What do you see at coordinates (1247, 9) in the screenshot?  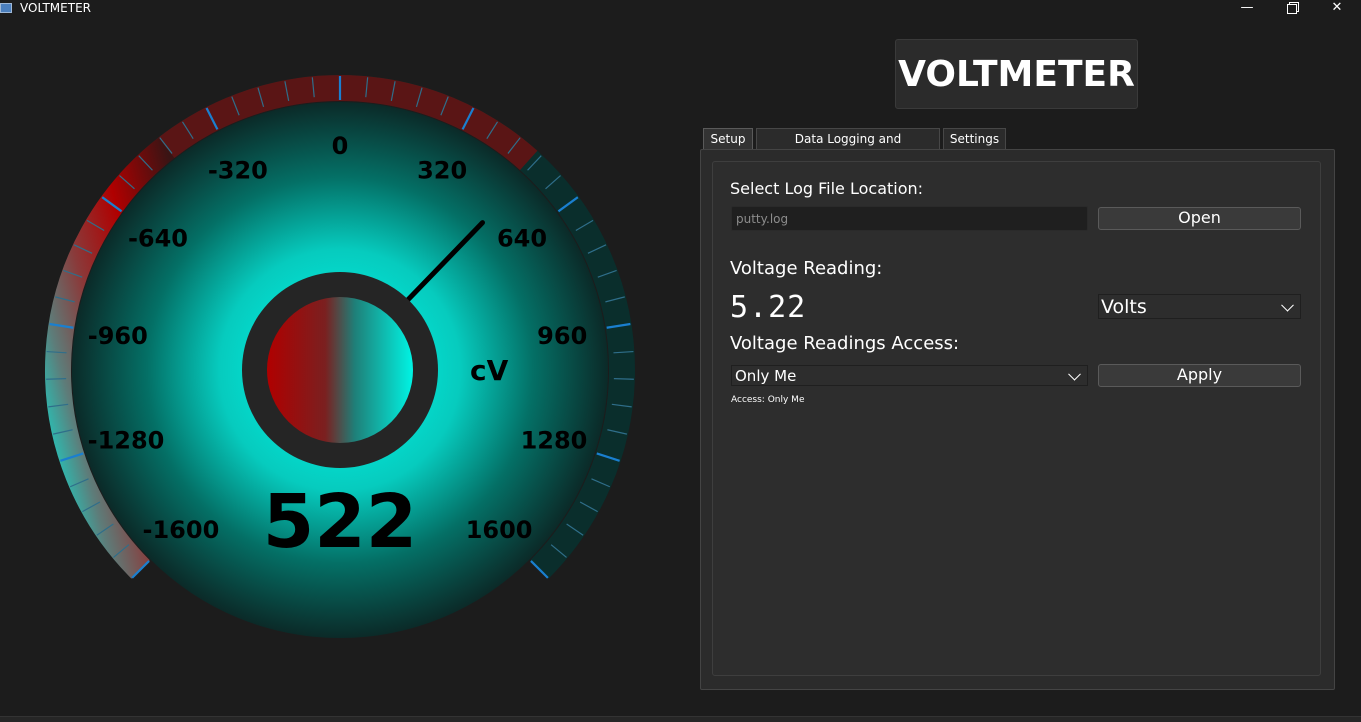 I see `minimize-button: —` at bounding box center [1247, 9].